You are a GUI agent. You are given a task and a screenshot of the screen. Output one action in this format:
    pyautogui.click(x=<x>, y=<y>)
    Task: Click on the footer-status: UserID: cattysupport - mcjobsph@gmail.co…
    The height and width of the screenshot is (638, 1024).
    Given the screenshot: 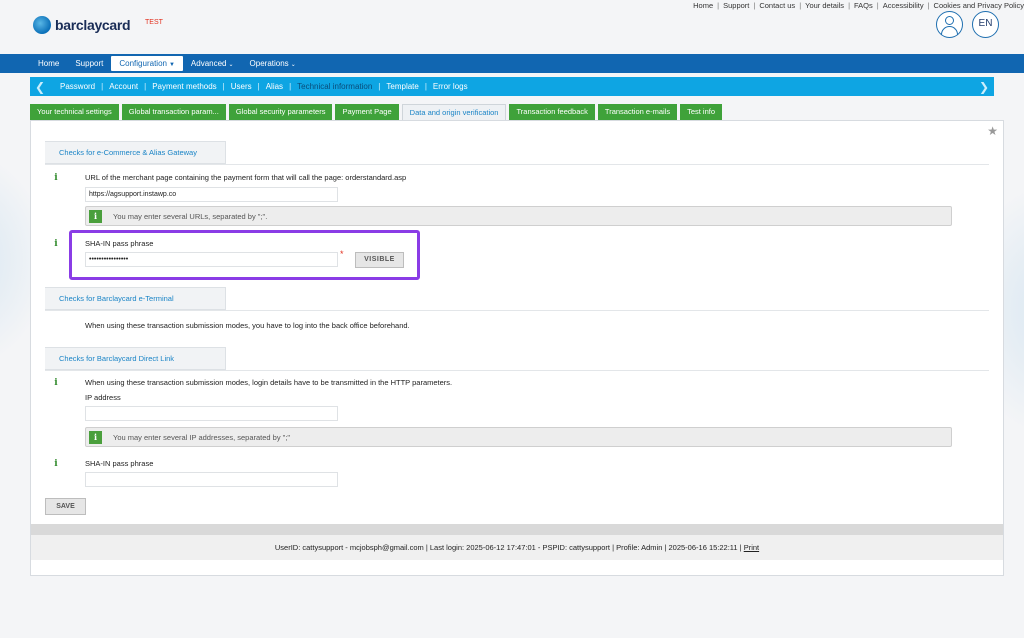 What is the action you would take?
    pyautogui.click(x=517, y=547)
    